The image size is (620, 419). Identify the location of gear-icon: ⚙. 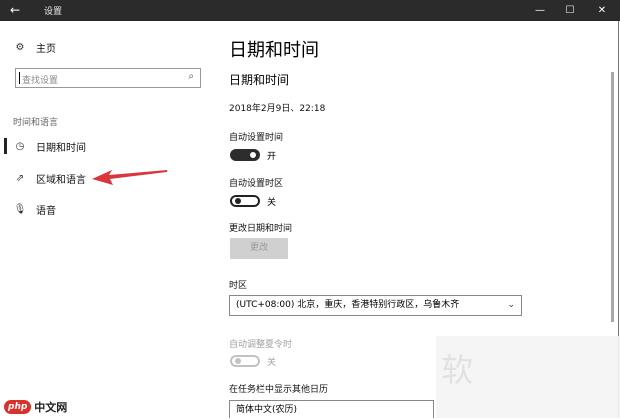
(20, 47).